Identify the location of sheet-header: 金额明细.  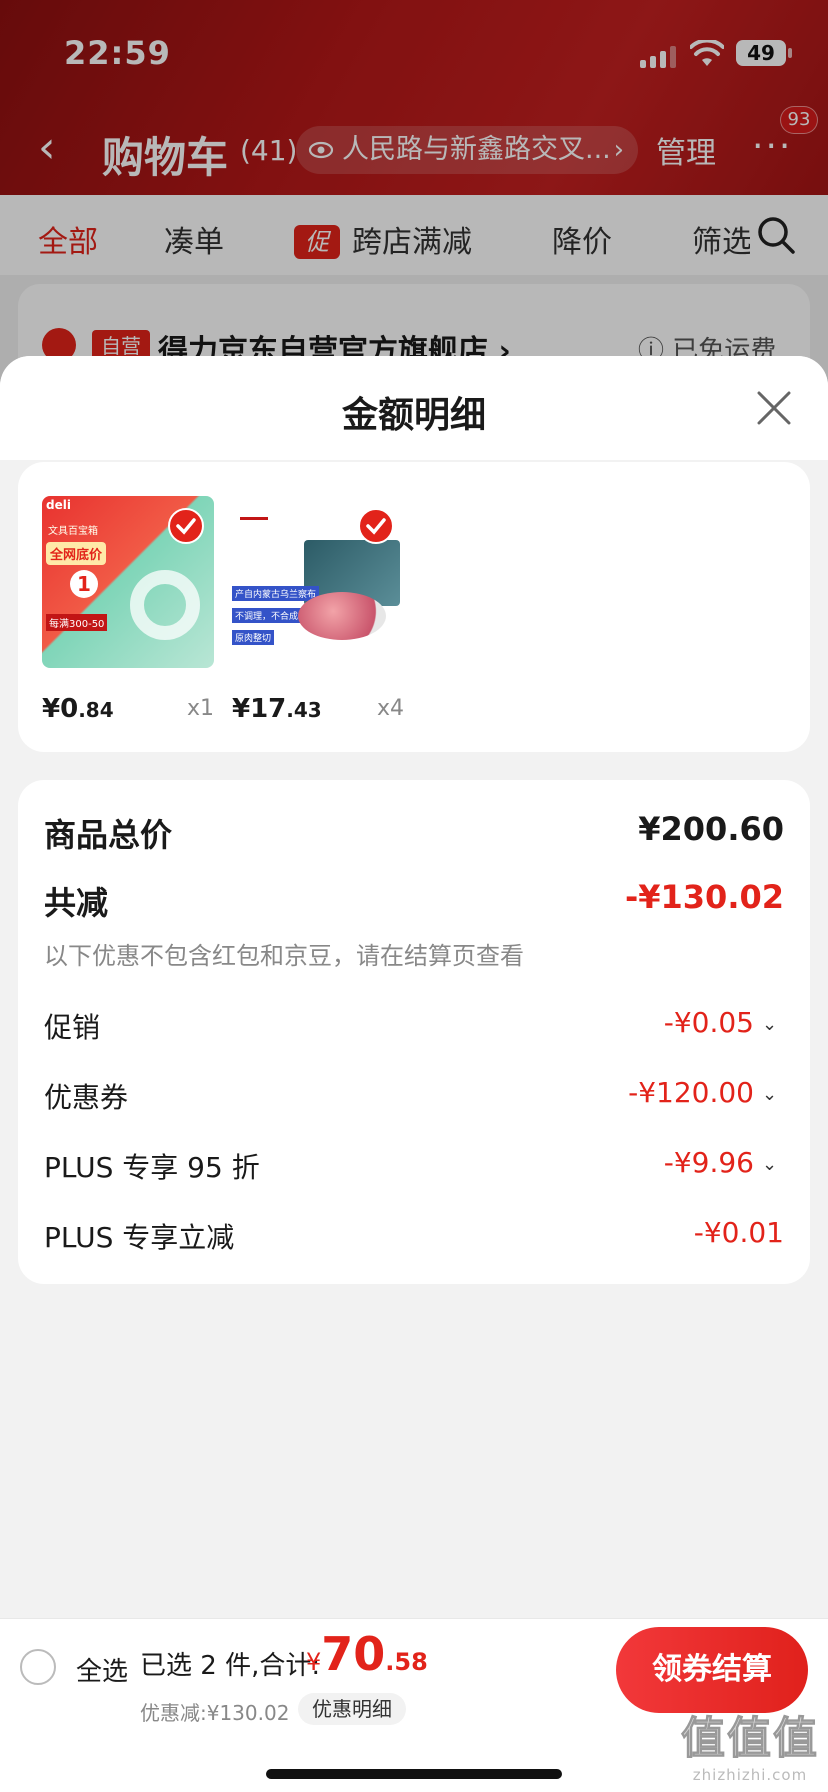
(414, 408).